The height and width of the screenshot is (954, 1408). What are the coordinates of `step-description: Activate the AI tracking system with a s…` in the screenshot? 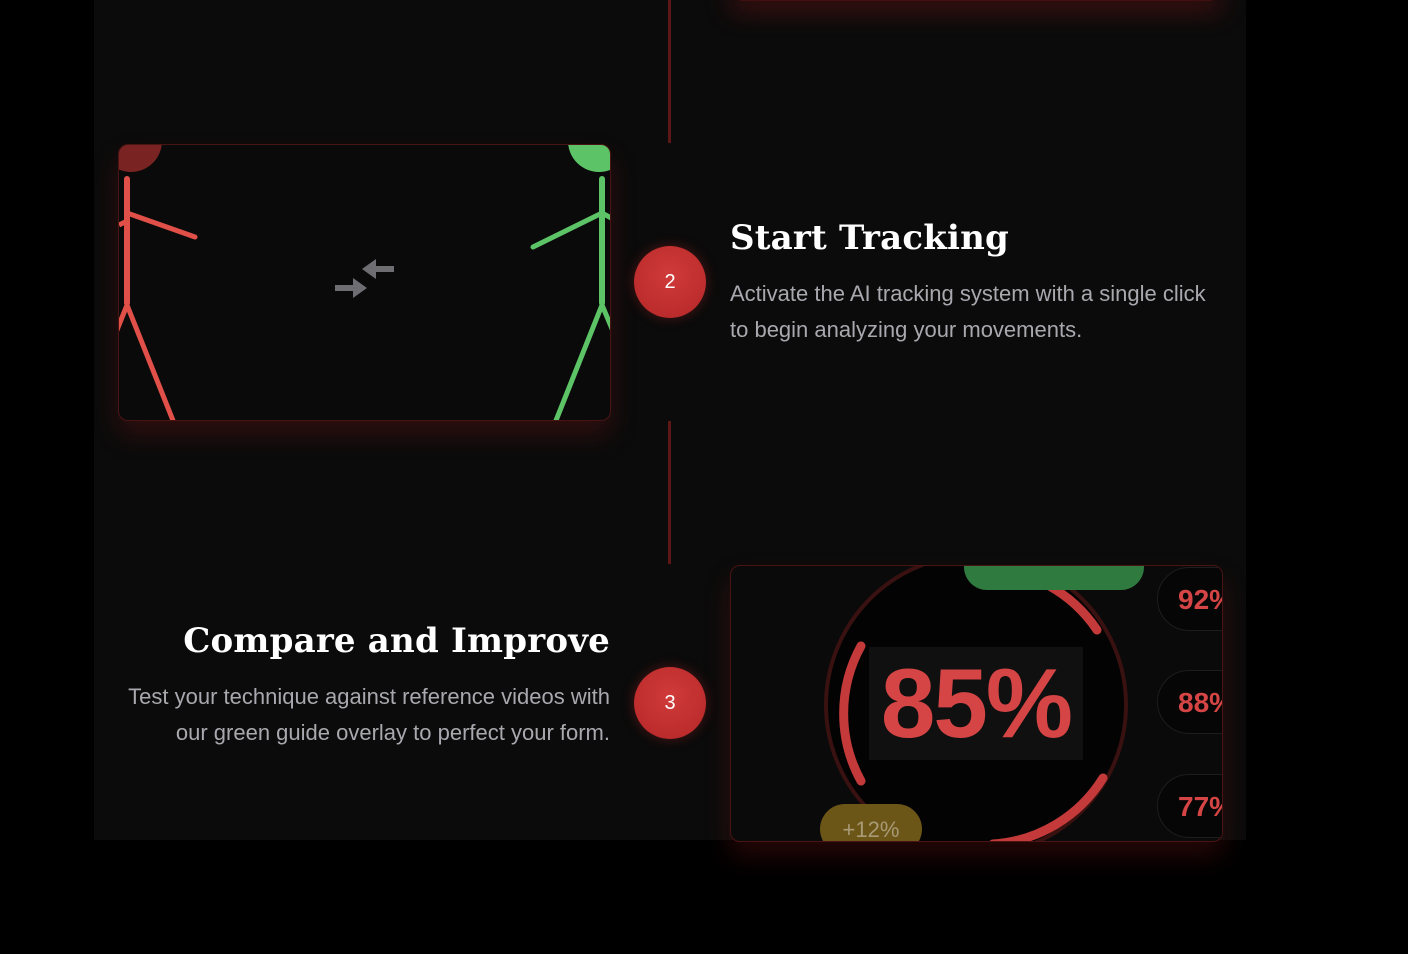 It's located at (968, 311).